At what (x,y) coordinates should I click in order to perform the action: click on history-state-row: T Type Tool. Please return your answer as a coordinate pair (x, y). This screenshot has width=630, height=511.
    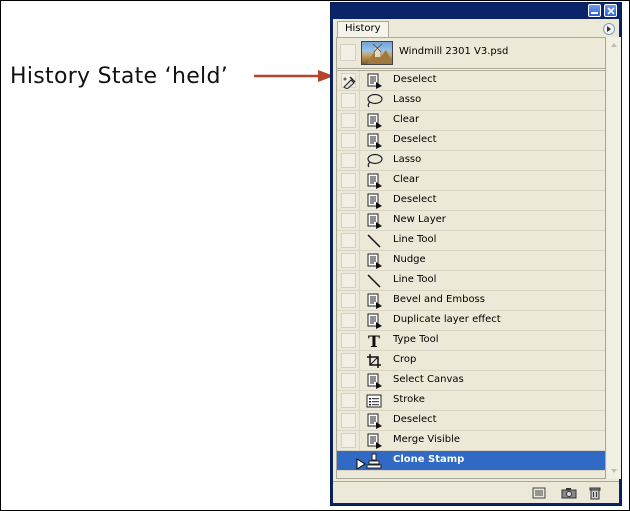
    Looking at the image, I should click on (471, 341).